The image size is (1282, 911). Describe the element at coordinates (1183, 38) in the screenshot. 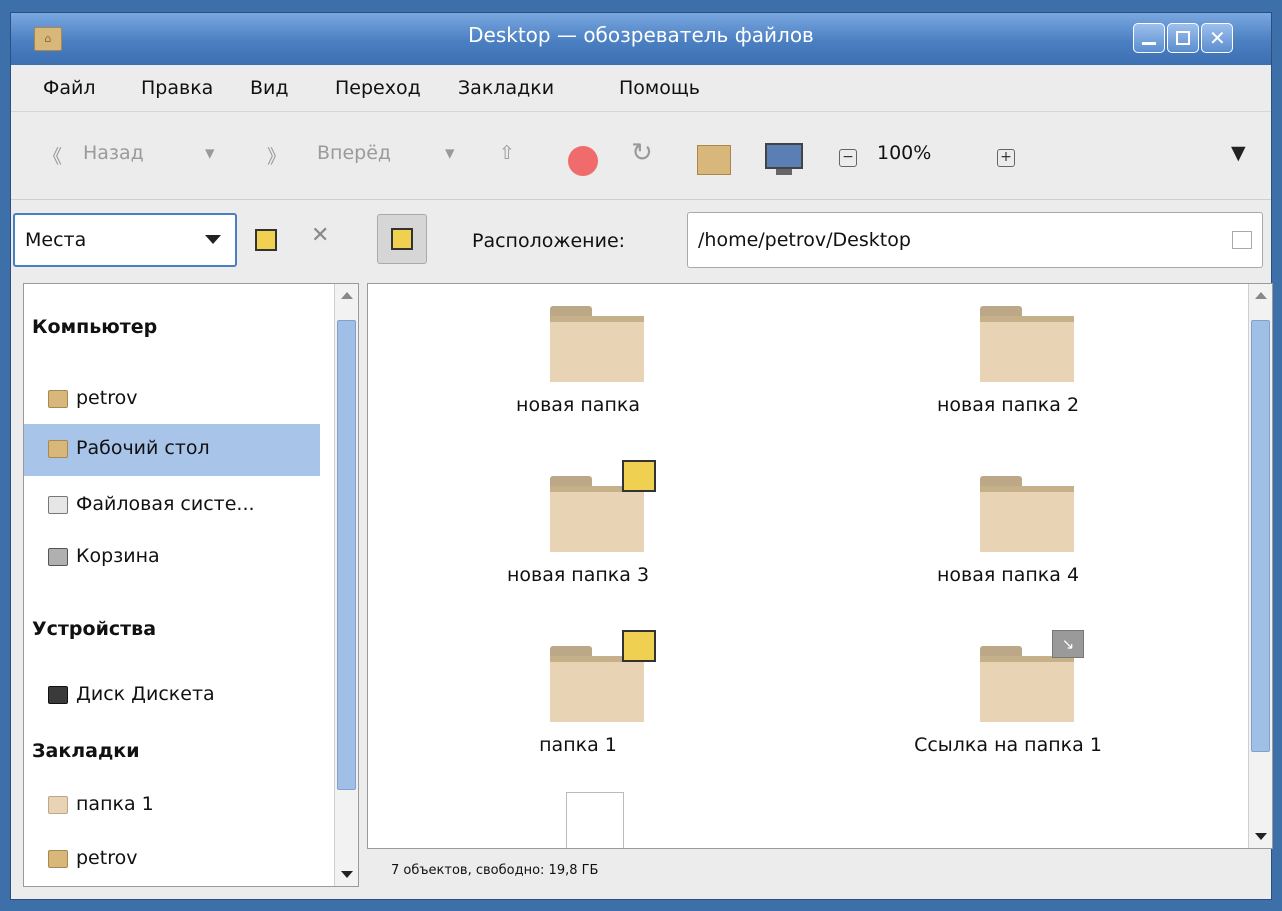

I see `maximize-button` at that location.